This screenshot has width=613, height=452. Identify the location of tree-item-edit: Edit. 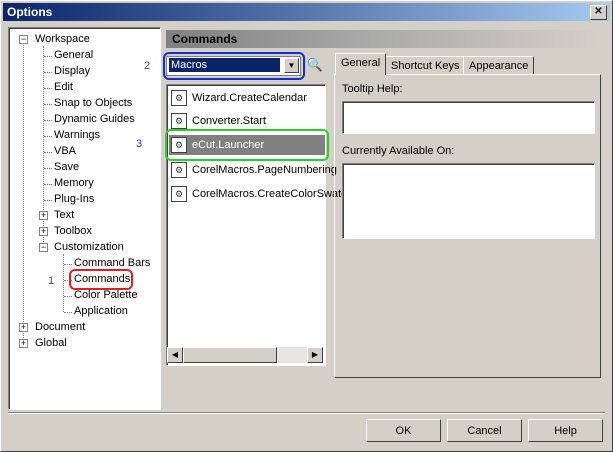
(63, 87).